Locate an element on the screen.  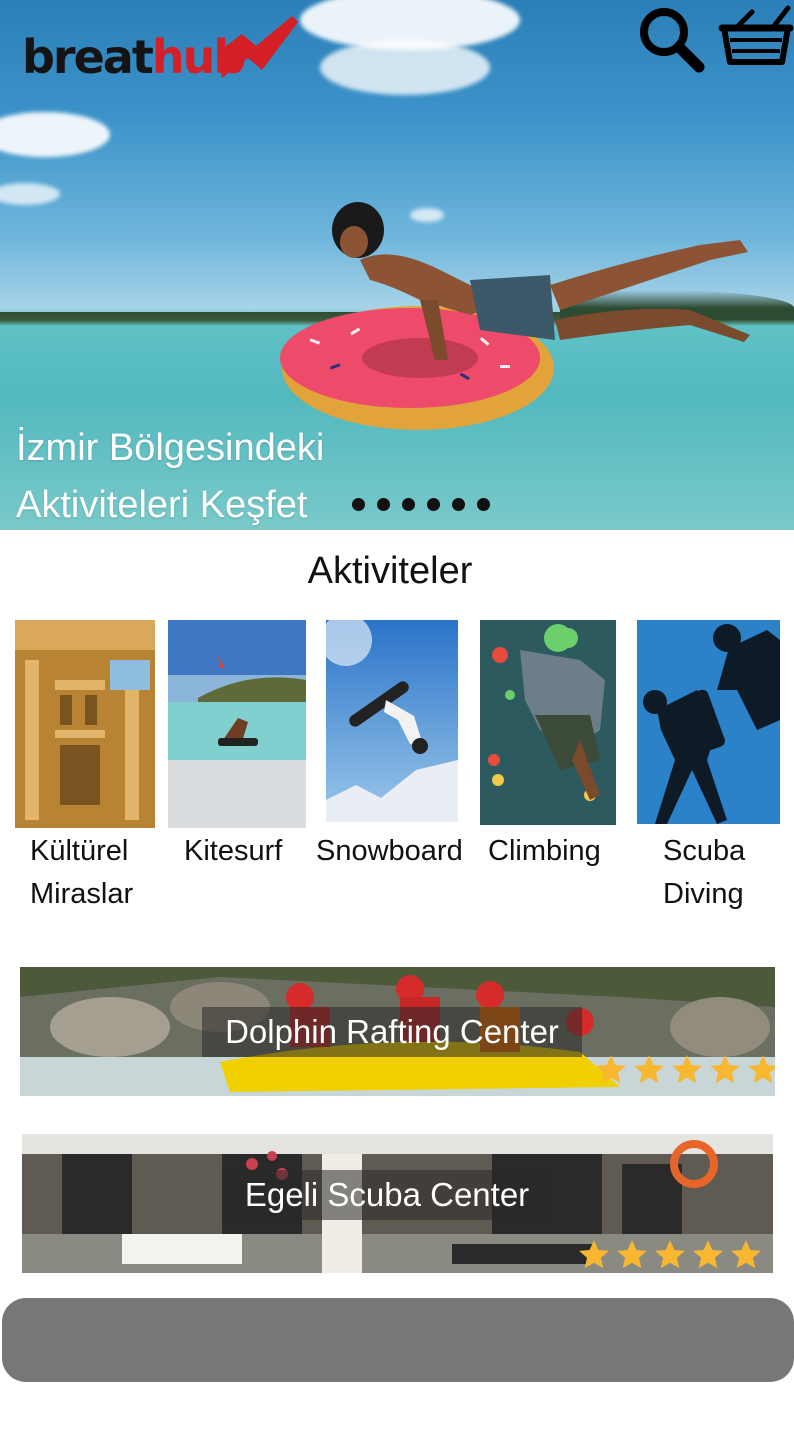
basket-icon is located at coordinates (756, 35).